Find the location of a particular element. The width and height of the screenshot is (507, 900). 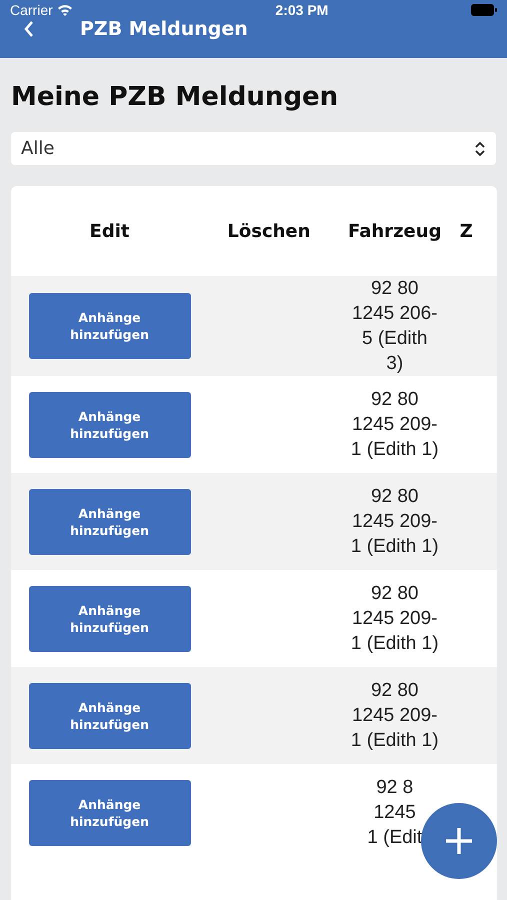

vehicle-text: 92 8 is located at coordinates (395, 788).